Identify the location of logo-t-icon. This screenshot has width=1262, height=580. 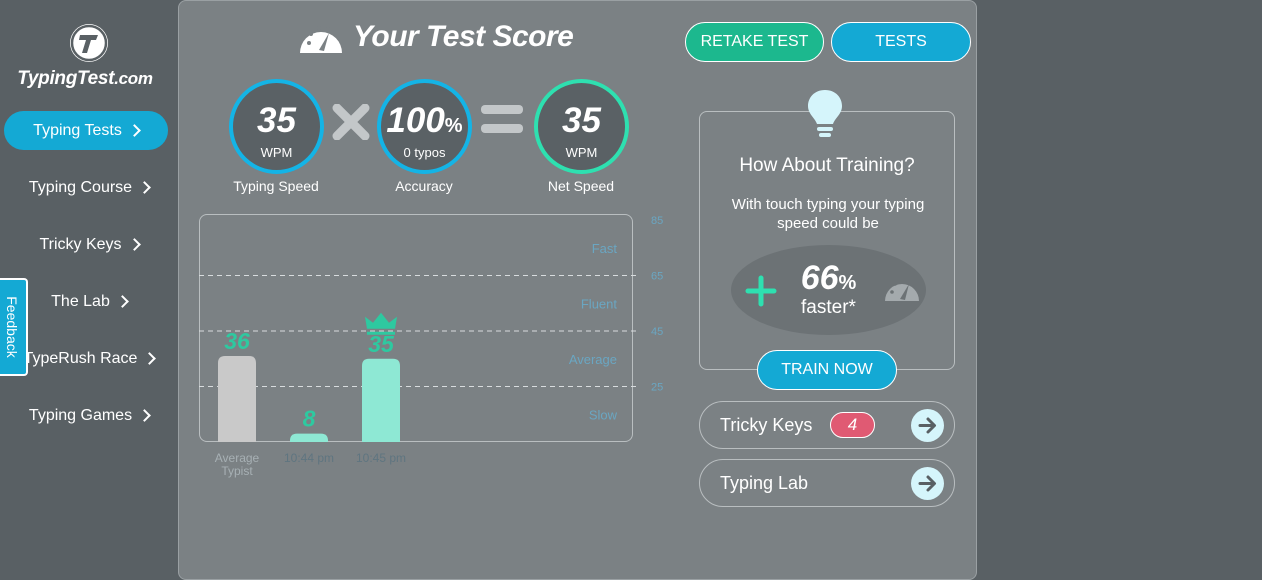
(89, 43).